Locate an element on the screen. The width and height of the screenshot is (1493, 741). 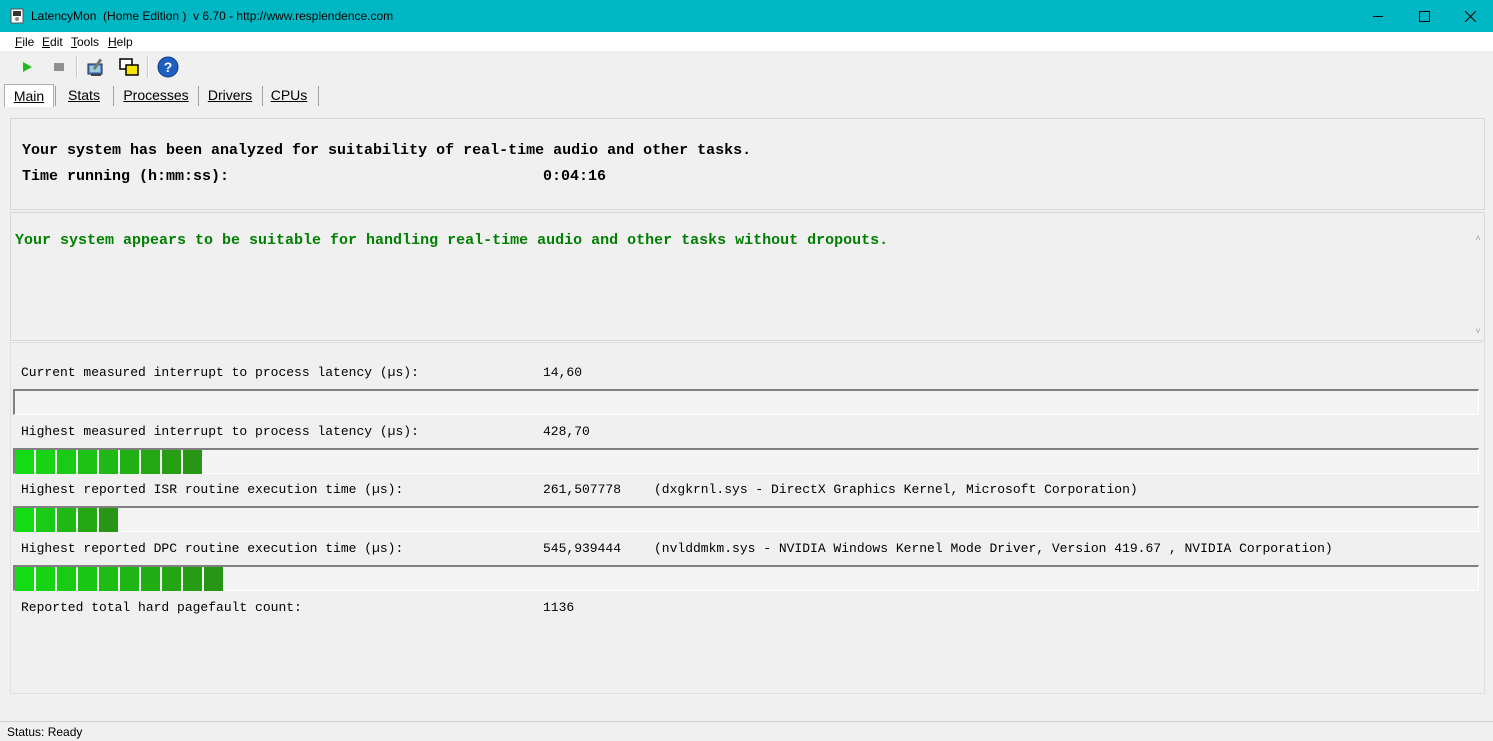
stop-icon is located at coordinates (59, 67).